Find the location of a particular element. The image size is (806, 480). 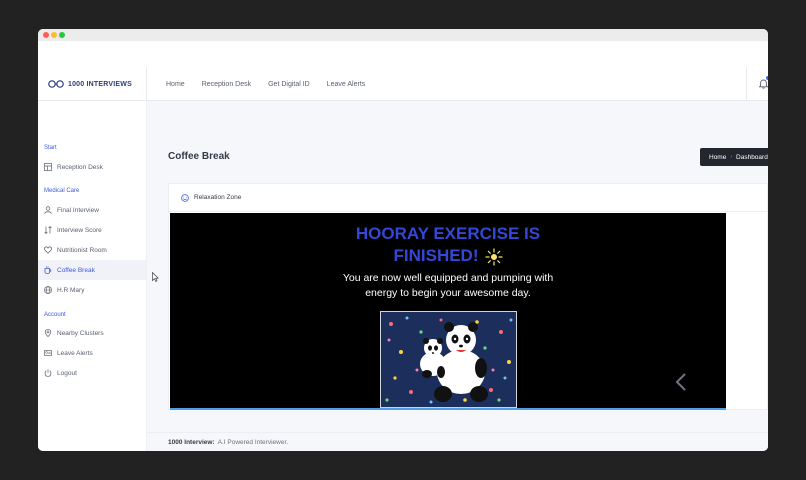

sidebar-item-interview-score: Interview Score is located at coordinates (92, 230).